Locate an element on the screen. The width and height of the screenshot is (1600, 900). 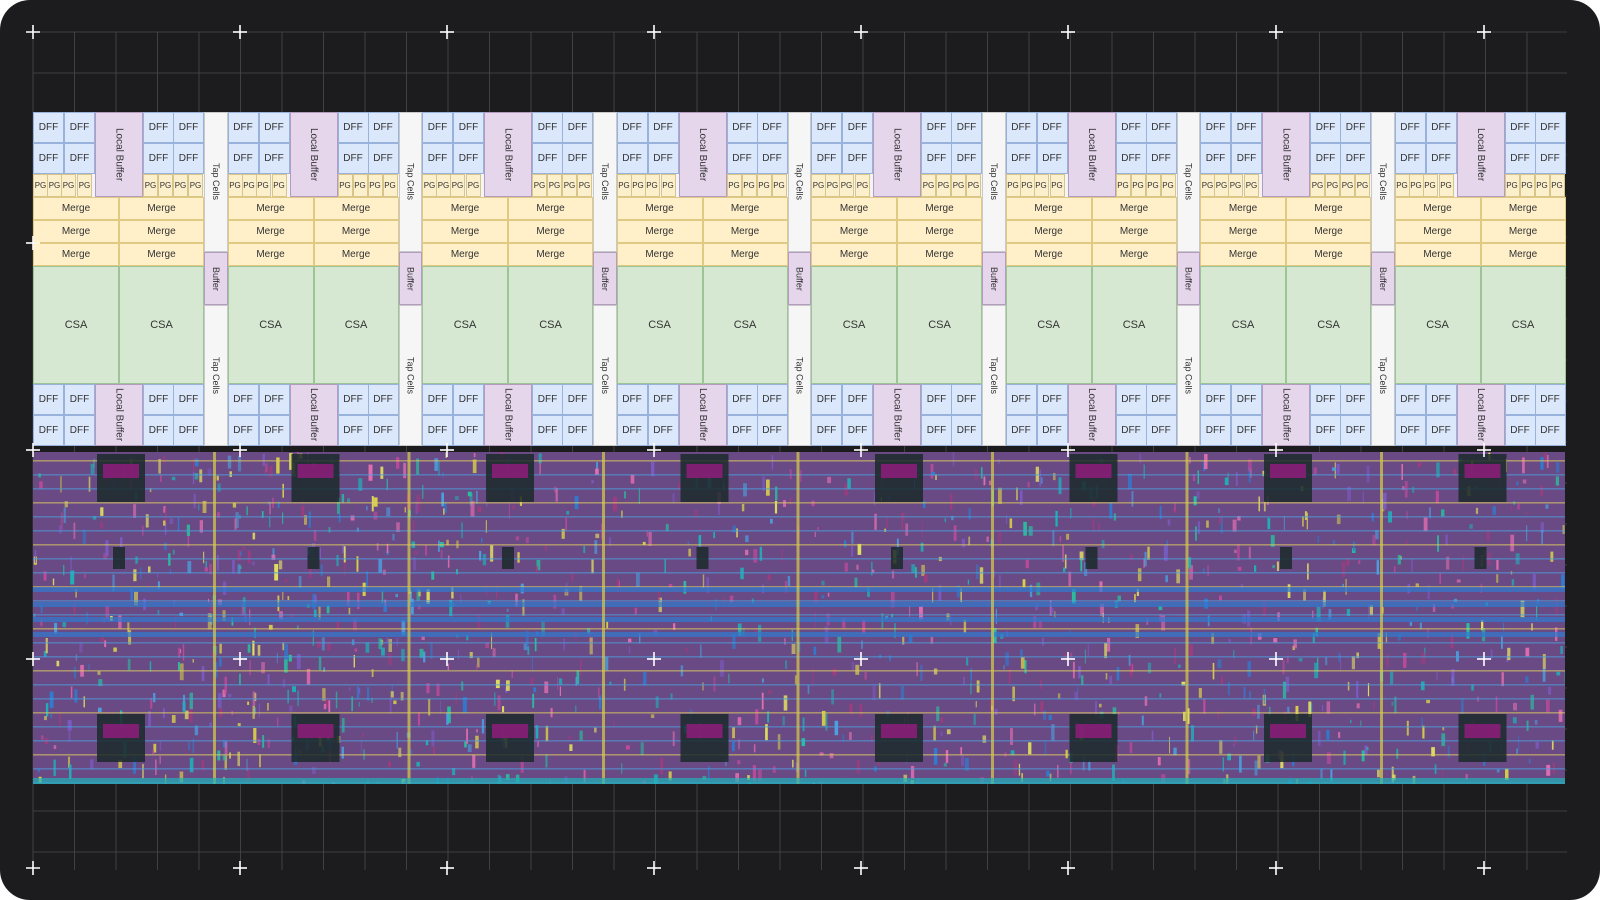
buffer-cell: Buffer is located at coordinates (994, 278).